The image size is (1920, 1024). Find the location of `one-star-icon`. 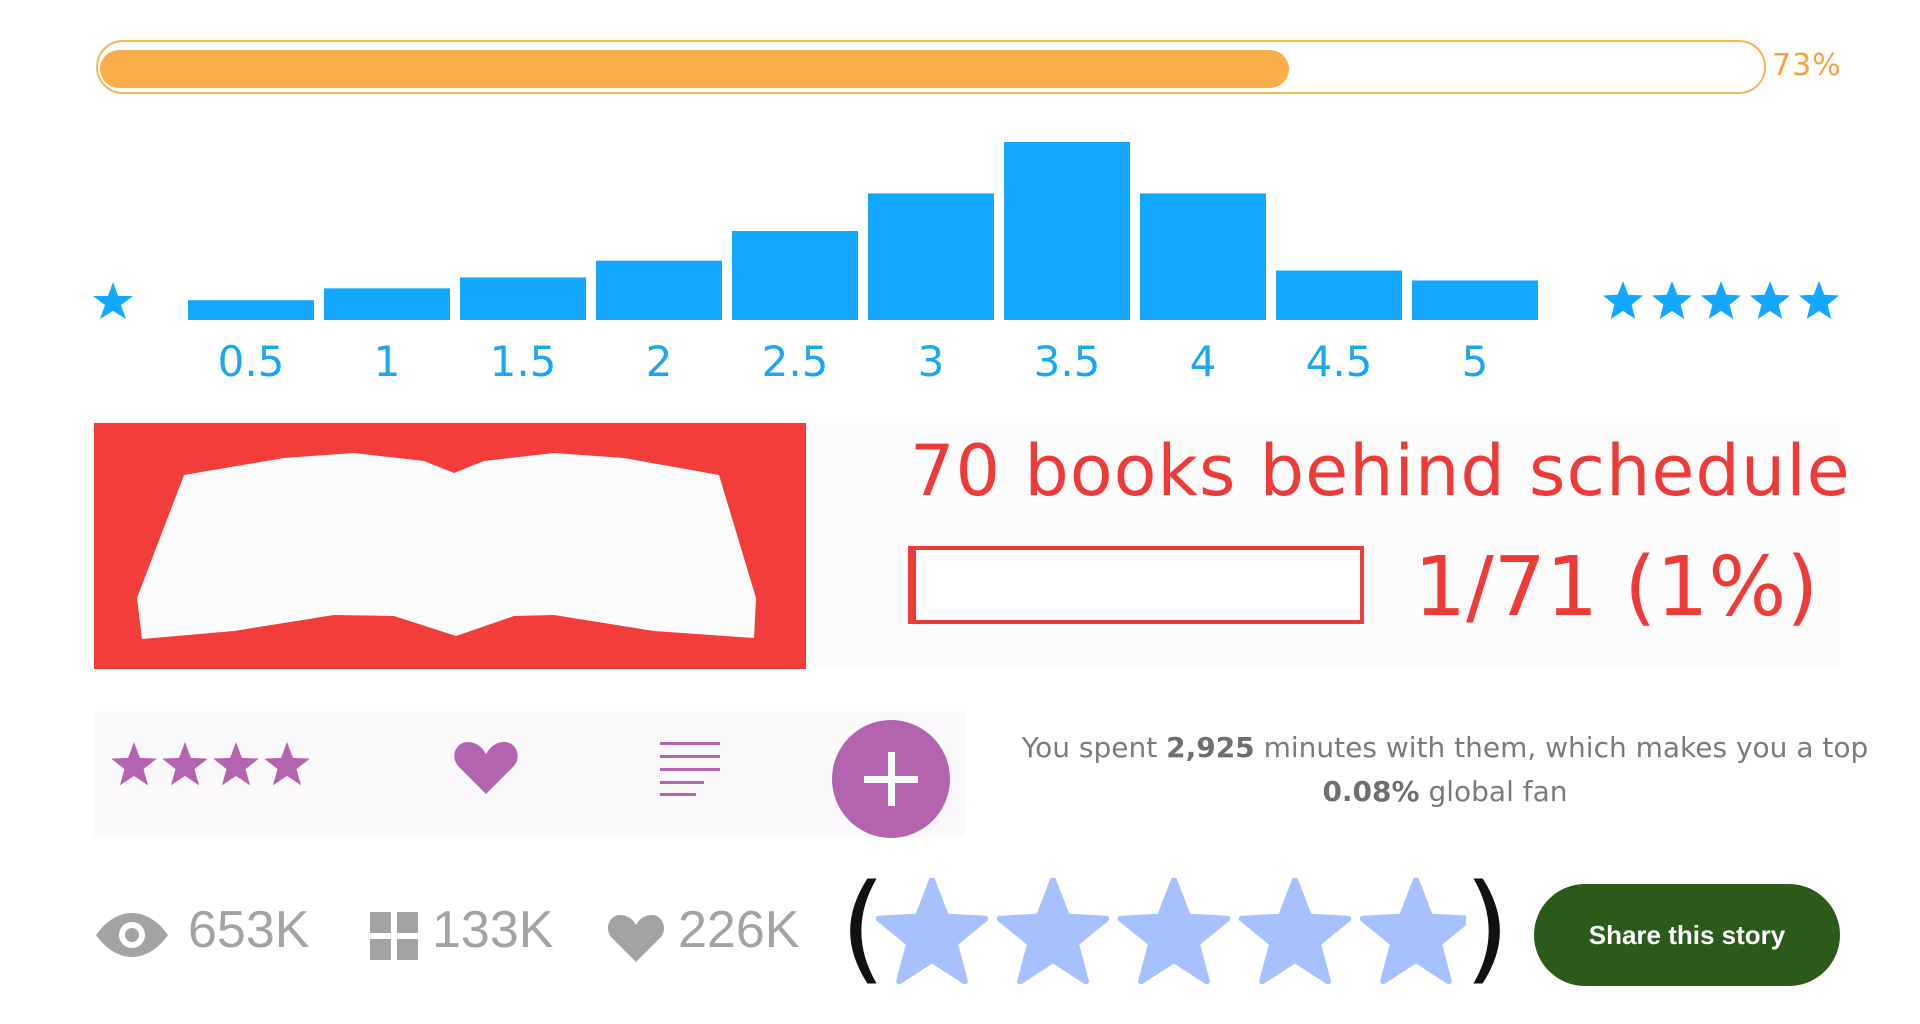

one-star-icon is located at coordinates (113, 300).